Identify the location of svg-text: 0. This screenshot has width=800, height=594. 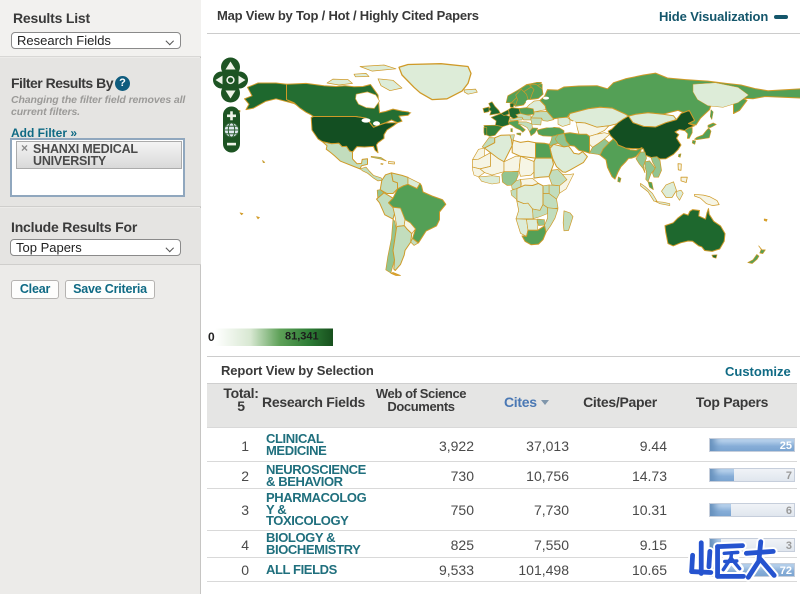
(211, 337).